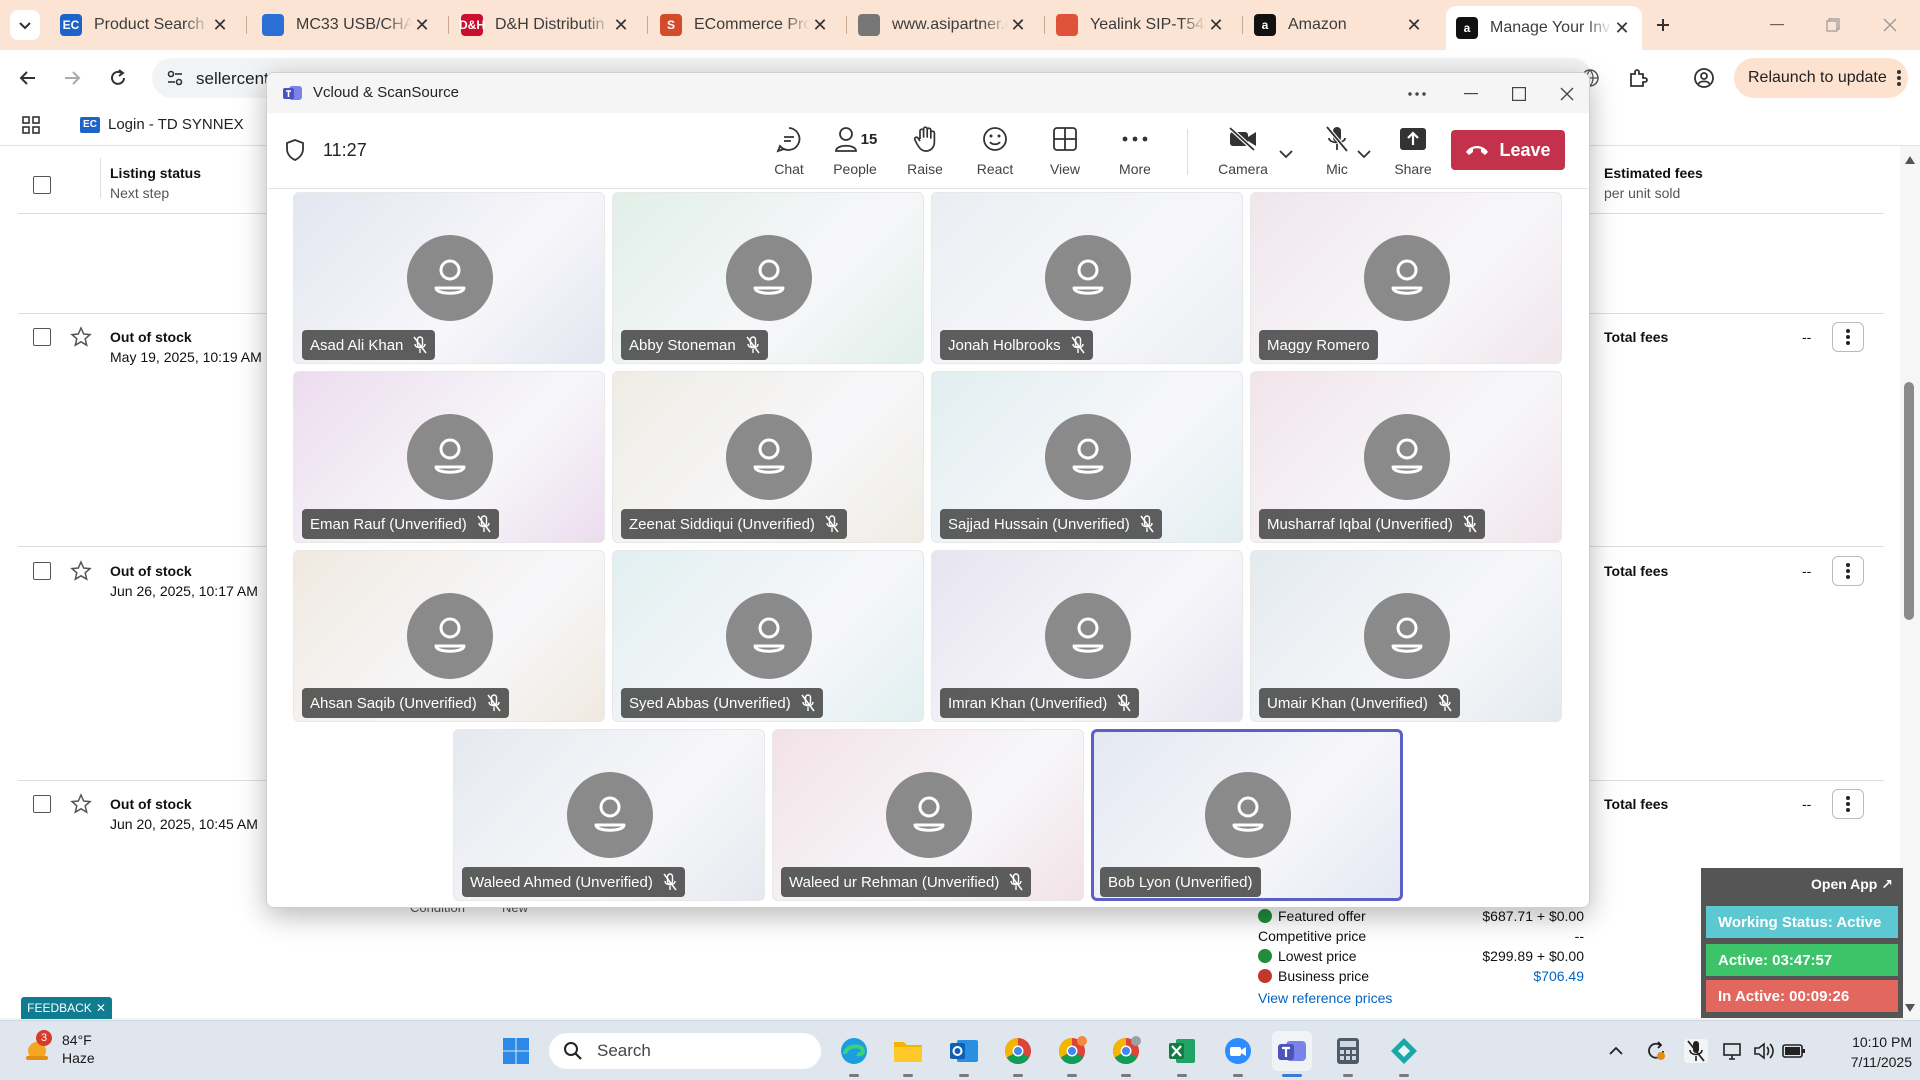  I want to click on select-all-checkbox, so click(42, 185).